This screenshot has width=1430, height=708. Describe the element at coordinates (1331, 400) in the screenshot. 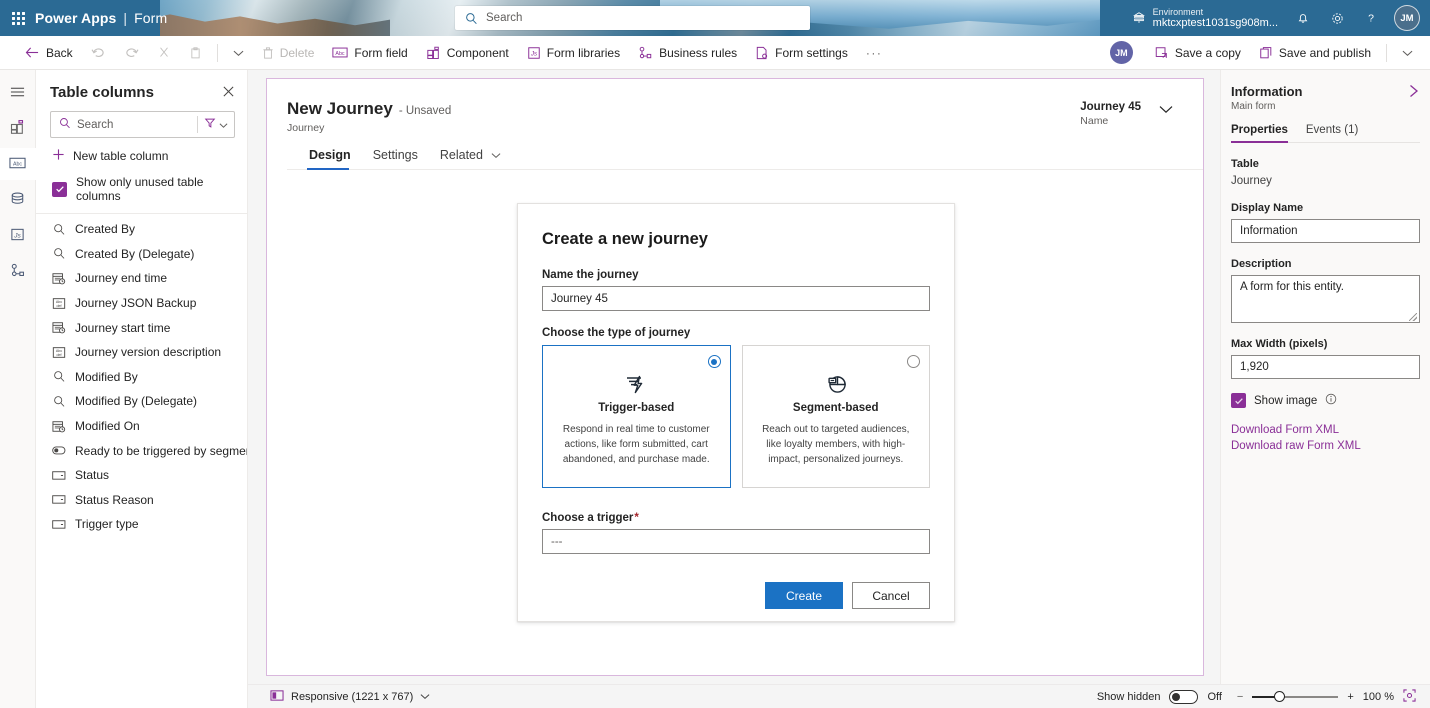

I see `info-icon` at that location.